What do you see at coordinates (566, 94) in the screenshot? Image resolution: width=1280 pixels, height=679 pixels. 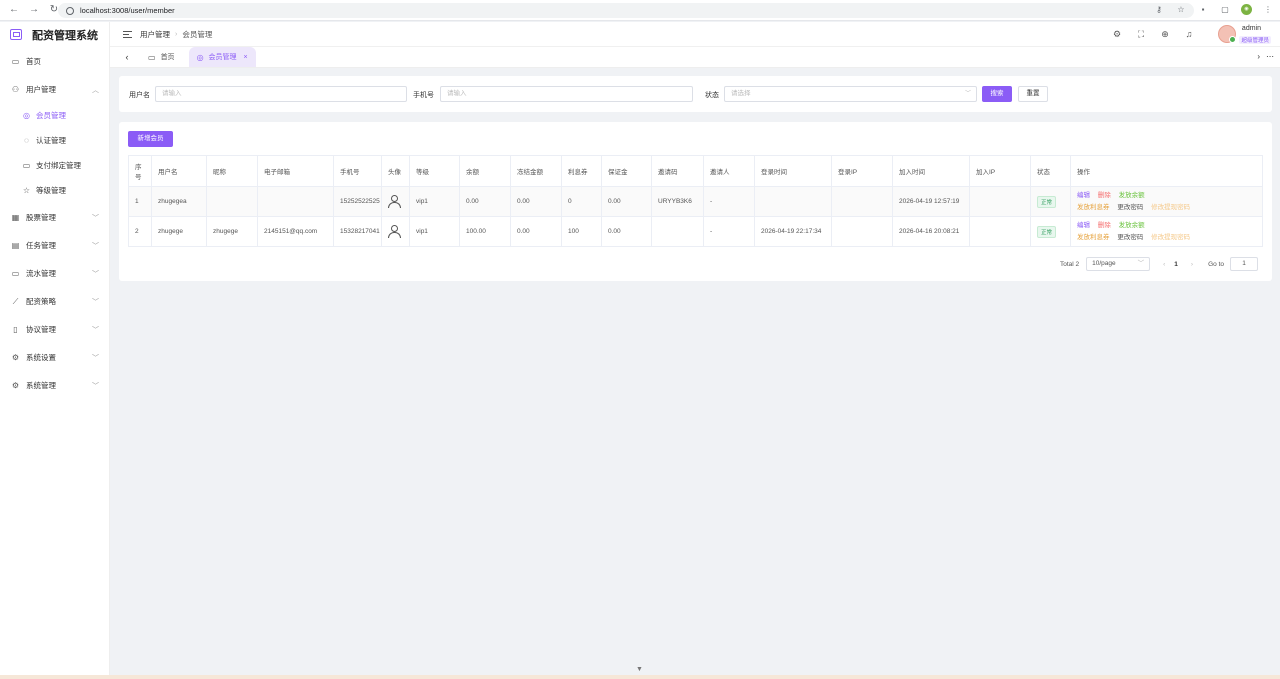 I see `phone-input: 请输入` at bounding box center [566, 94].